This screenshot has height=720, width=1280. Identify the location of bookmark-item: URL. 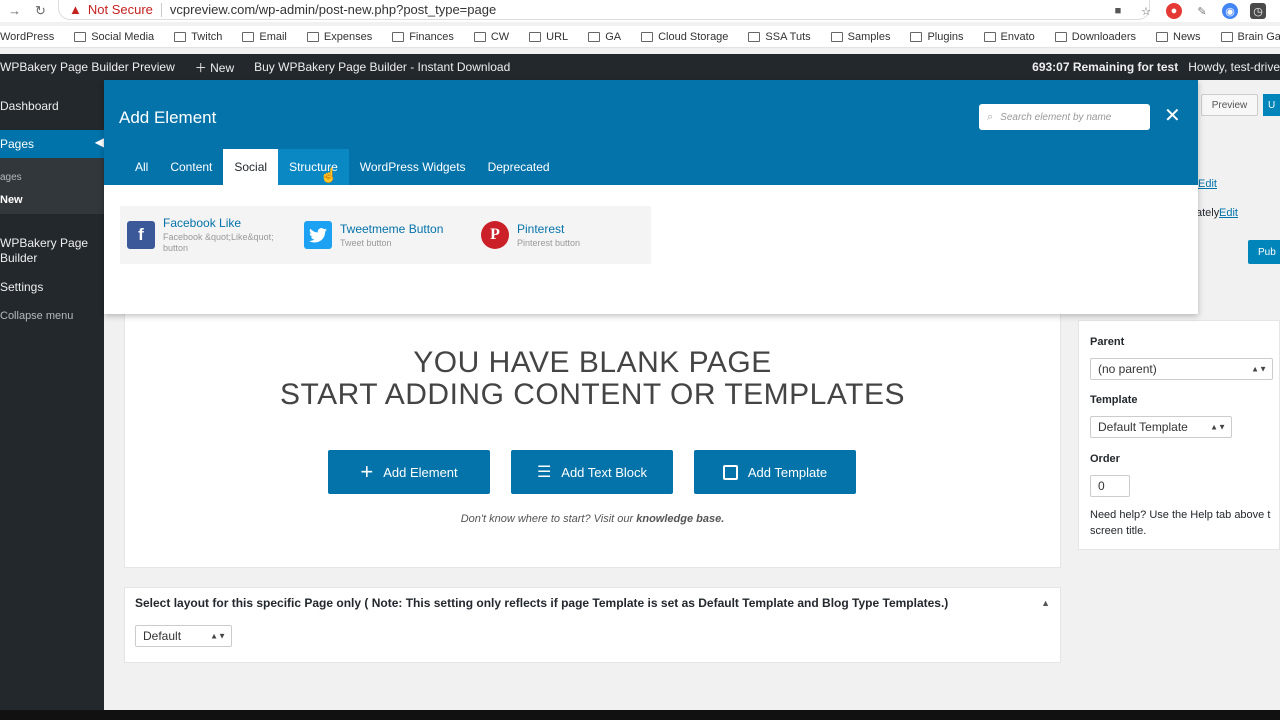
(548, 37).